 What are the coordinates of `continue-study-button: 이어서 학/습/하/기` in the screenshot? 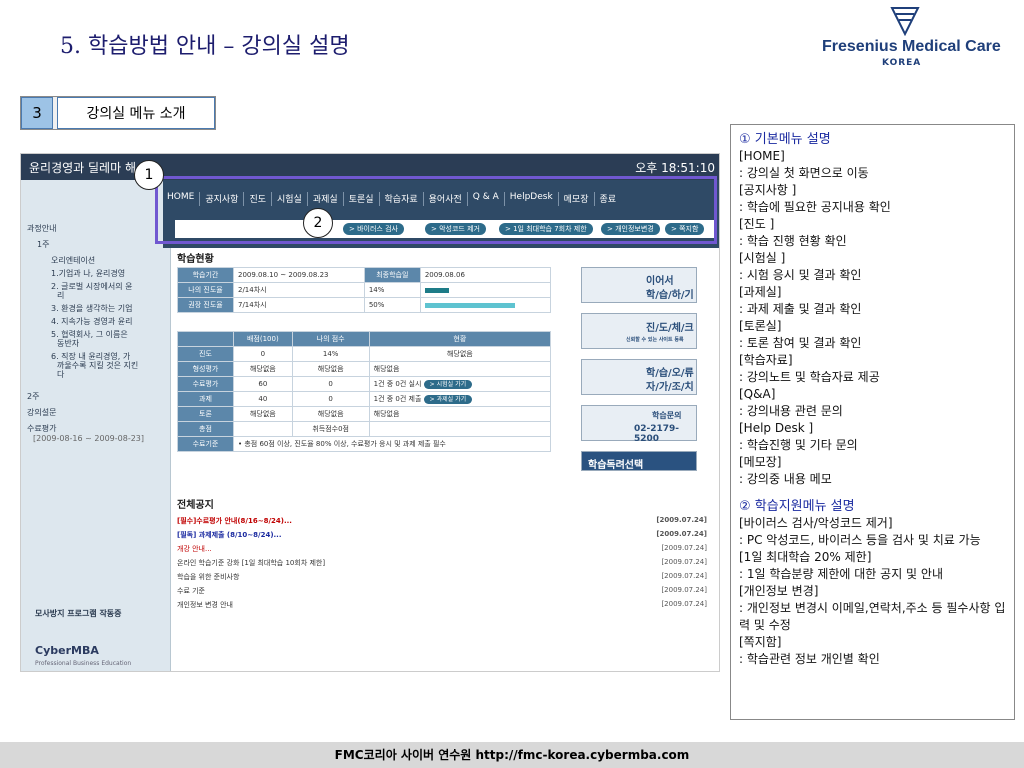 It's located at (639, 285).